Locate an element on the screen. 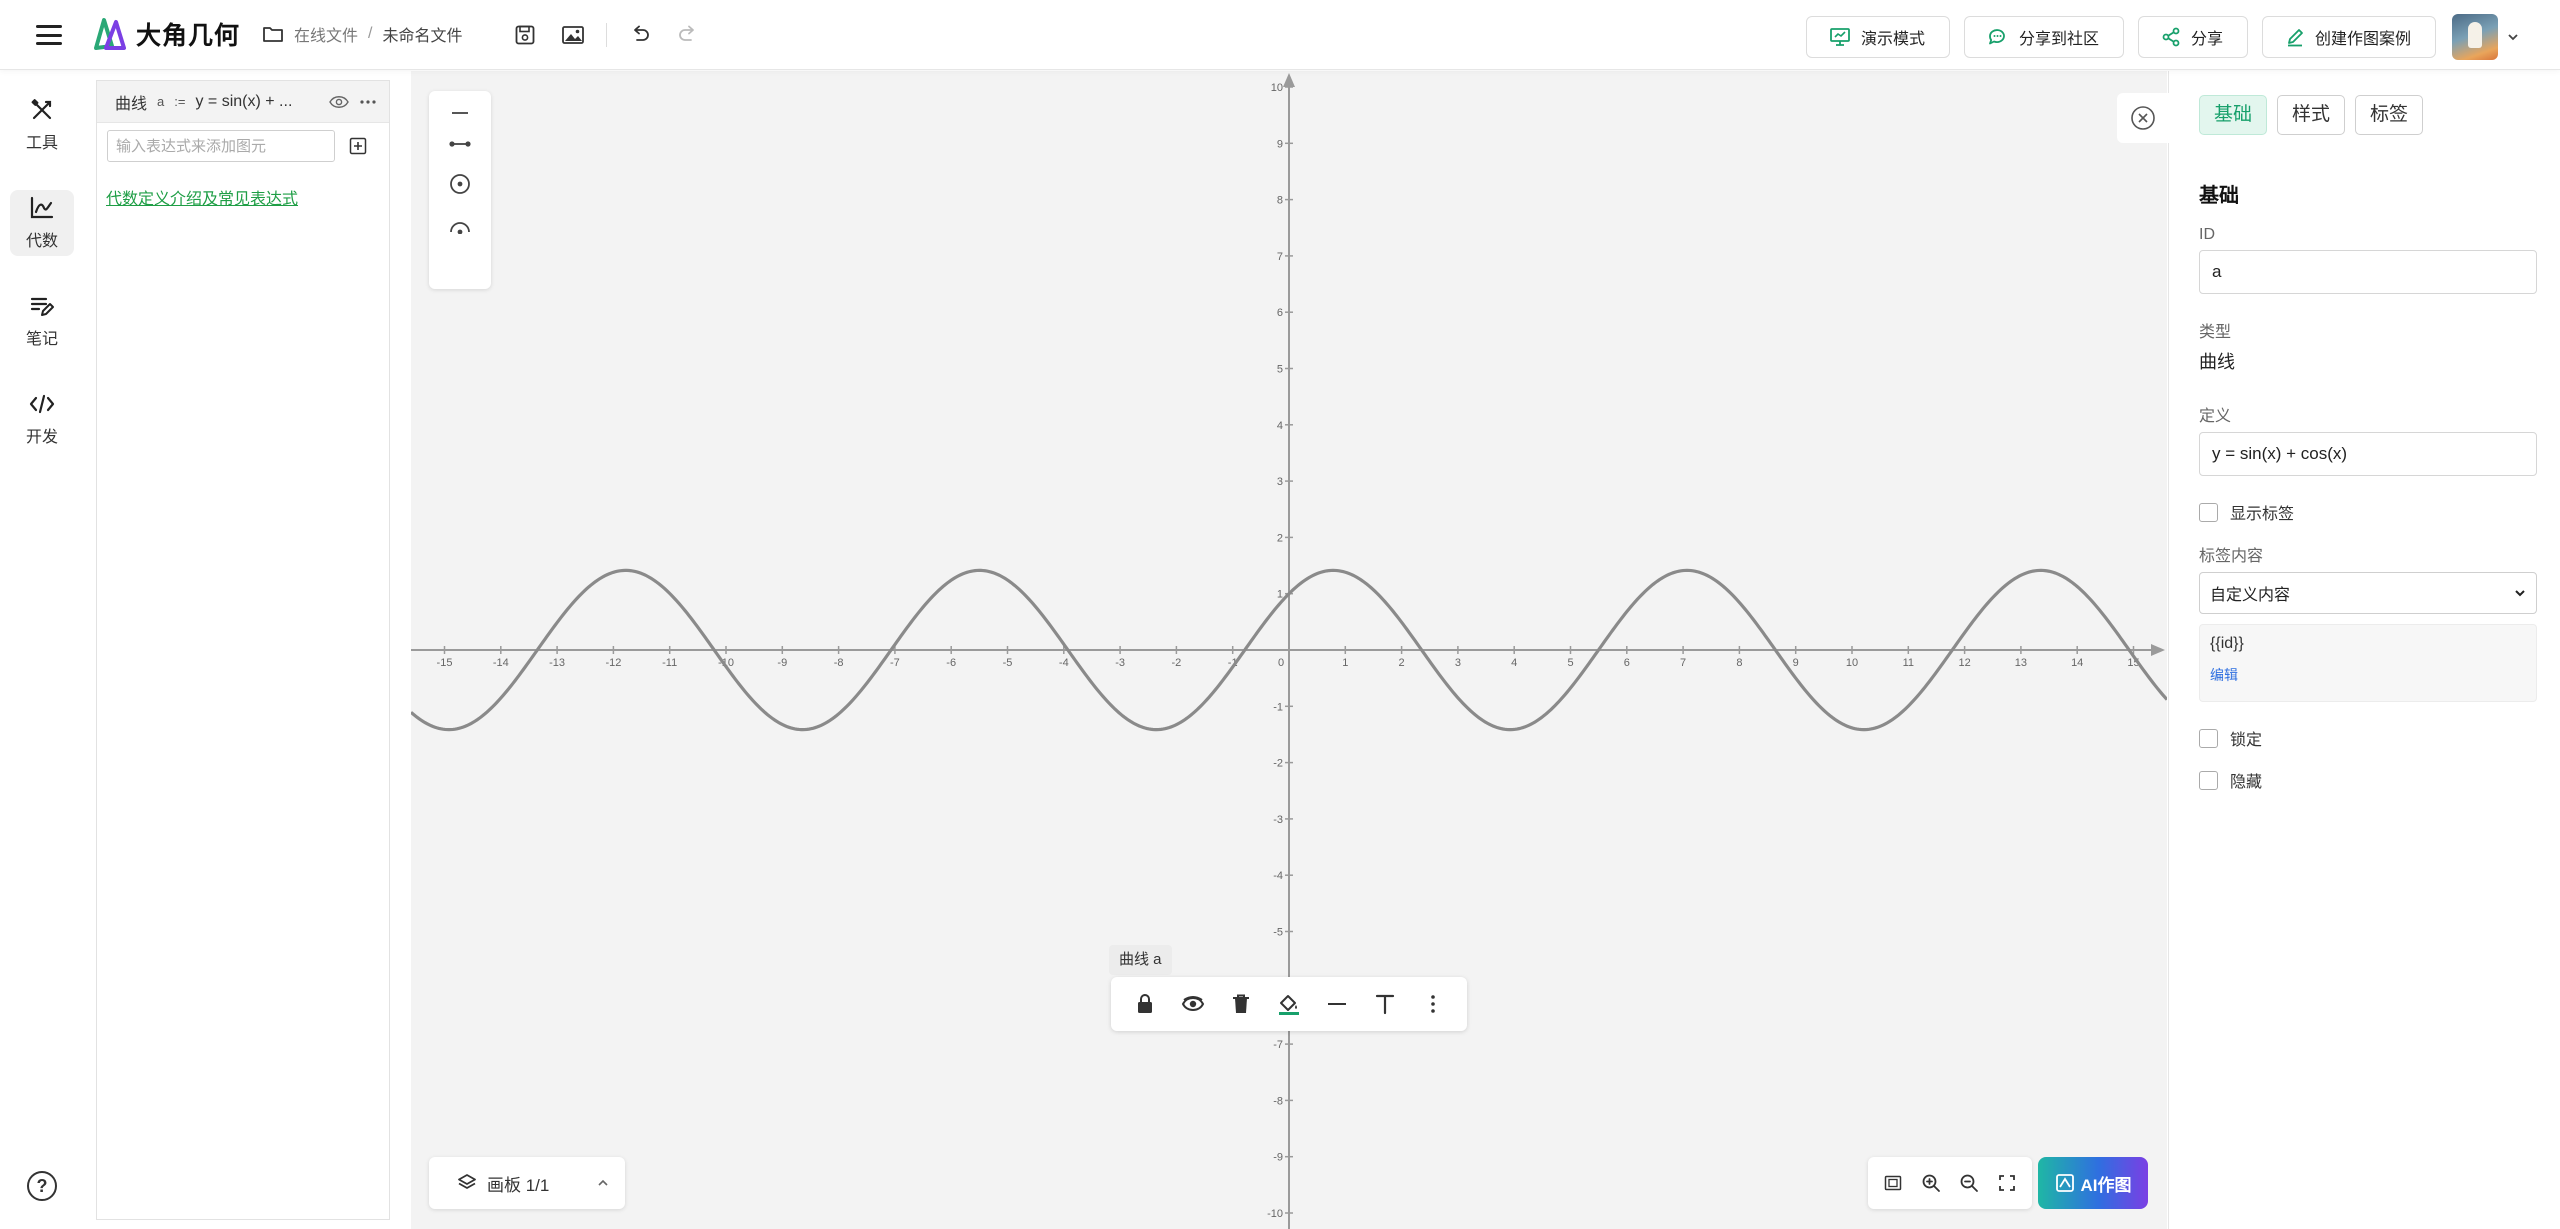  line-tool-icon is located at coordinates (460, 113).